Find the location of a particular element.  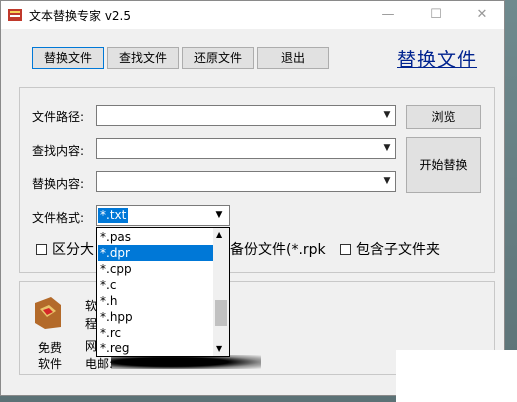

free-label-line2: 软件 is located at coordinates (50, 364).